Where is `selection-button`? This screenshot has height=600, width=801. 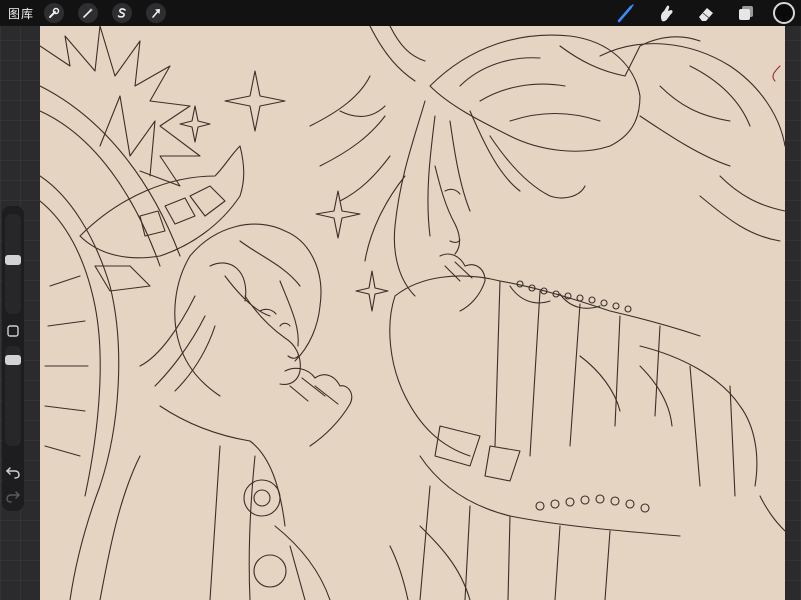 selection-button is located at coordinates (122, 13).